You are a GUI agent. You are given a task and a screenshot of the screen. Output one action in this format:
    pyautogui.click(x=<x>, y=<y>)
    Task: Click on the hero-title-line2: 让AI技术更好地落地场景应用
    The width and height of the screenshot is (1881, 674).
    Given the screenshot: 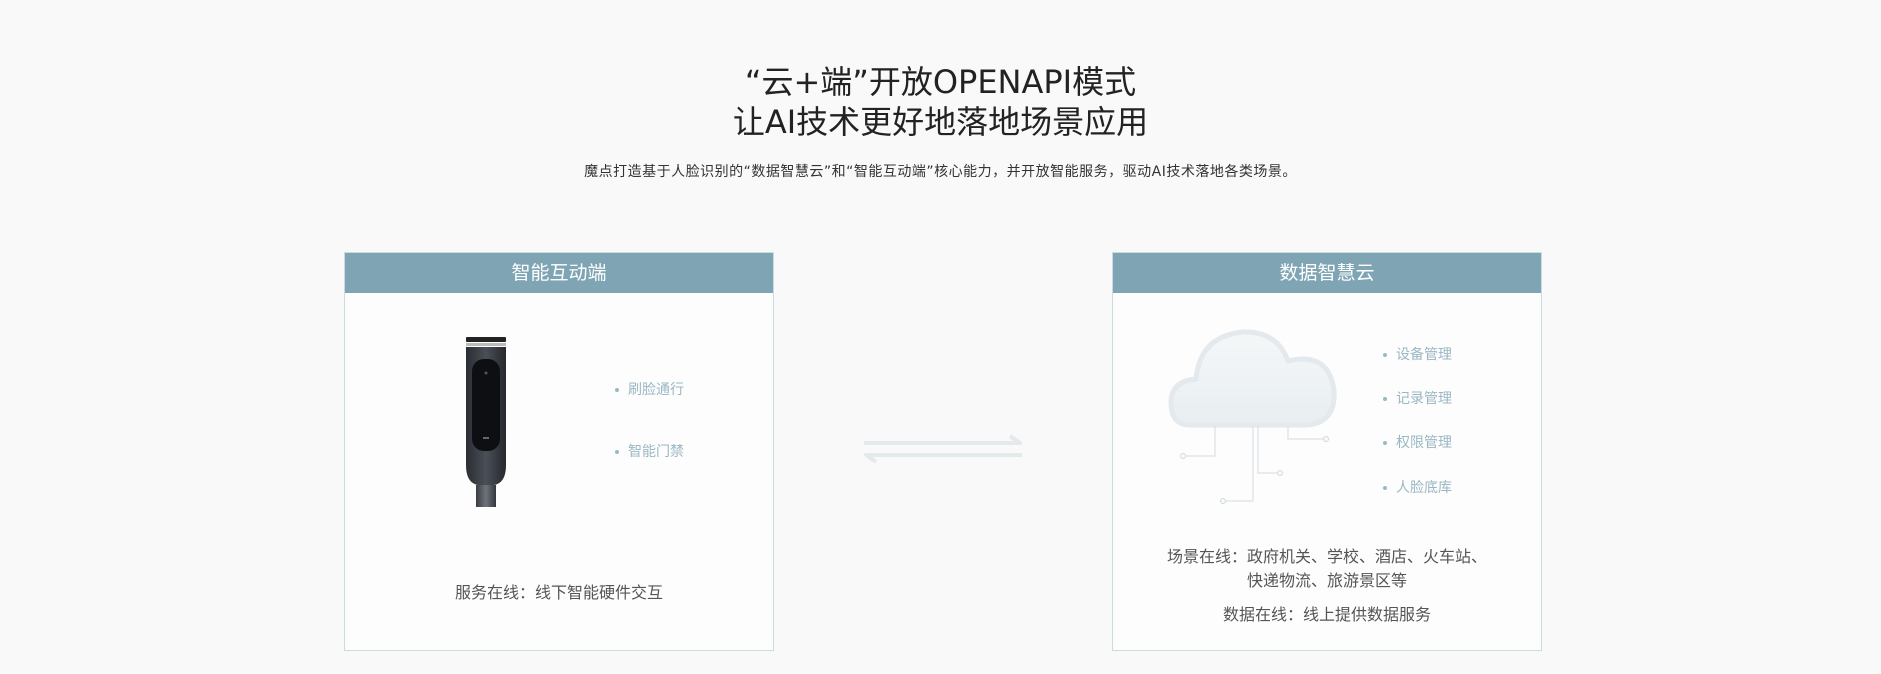 What is the action you would take?
    pyautogui.click(x=940, y=122)
    